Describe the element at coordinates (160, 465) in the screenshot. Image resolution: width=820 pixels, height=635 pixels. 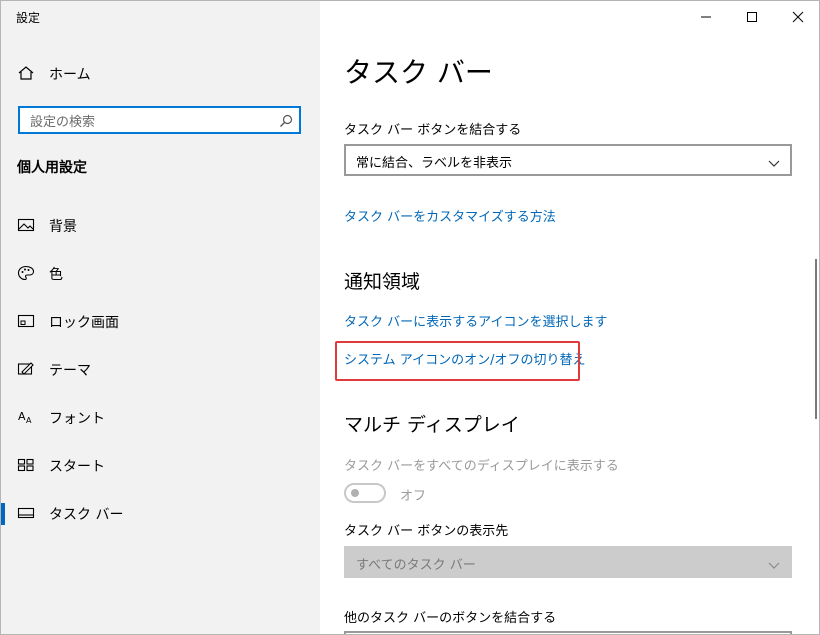
I see `sidebar-item-start: スタート` at that location.